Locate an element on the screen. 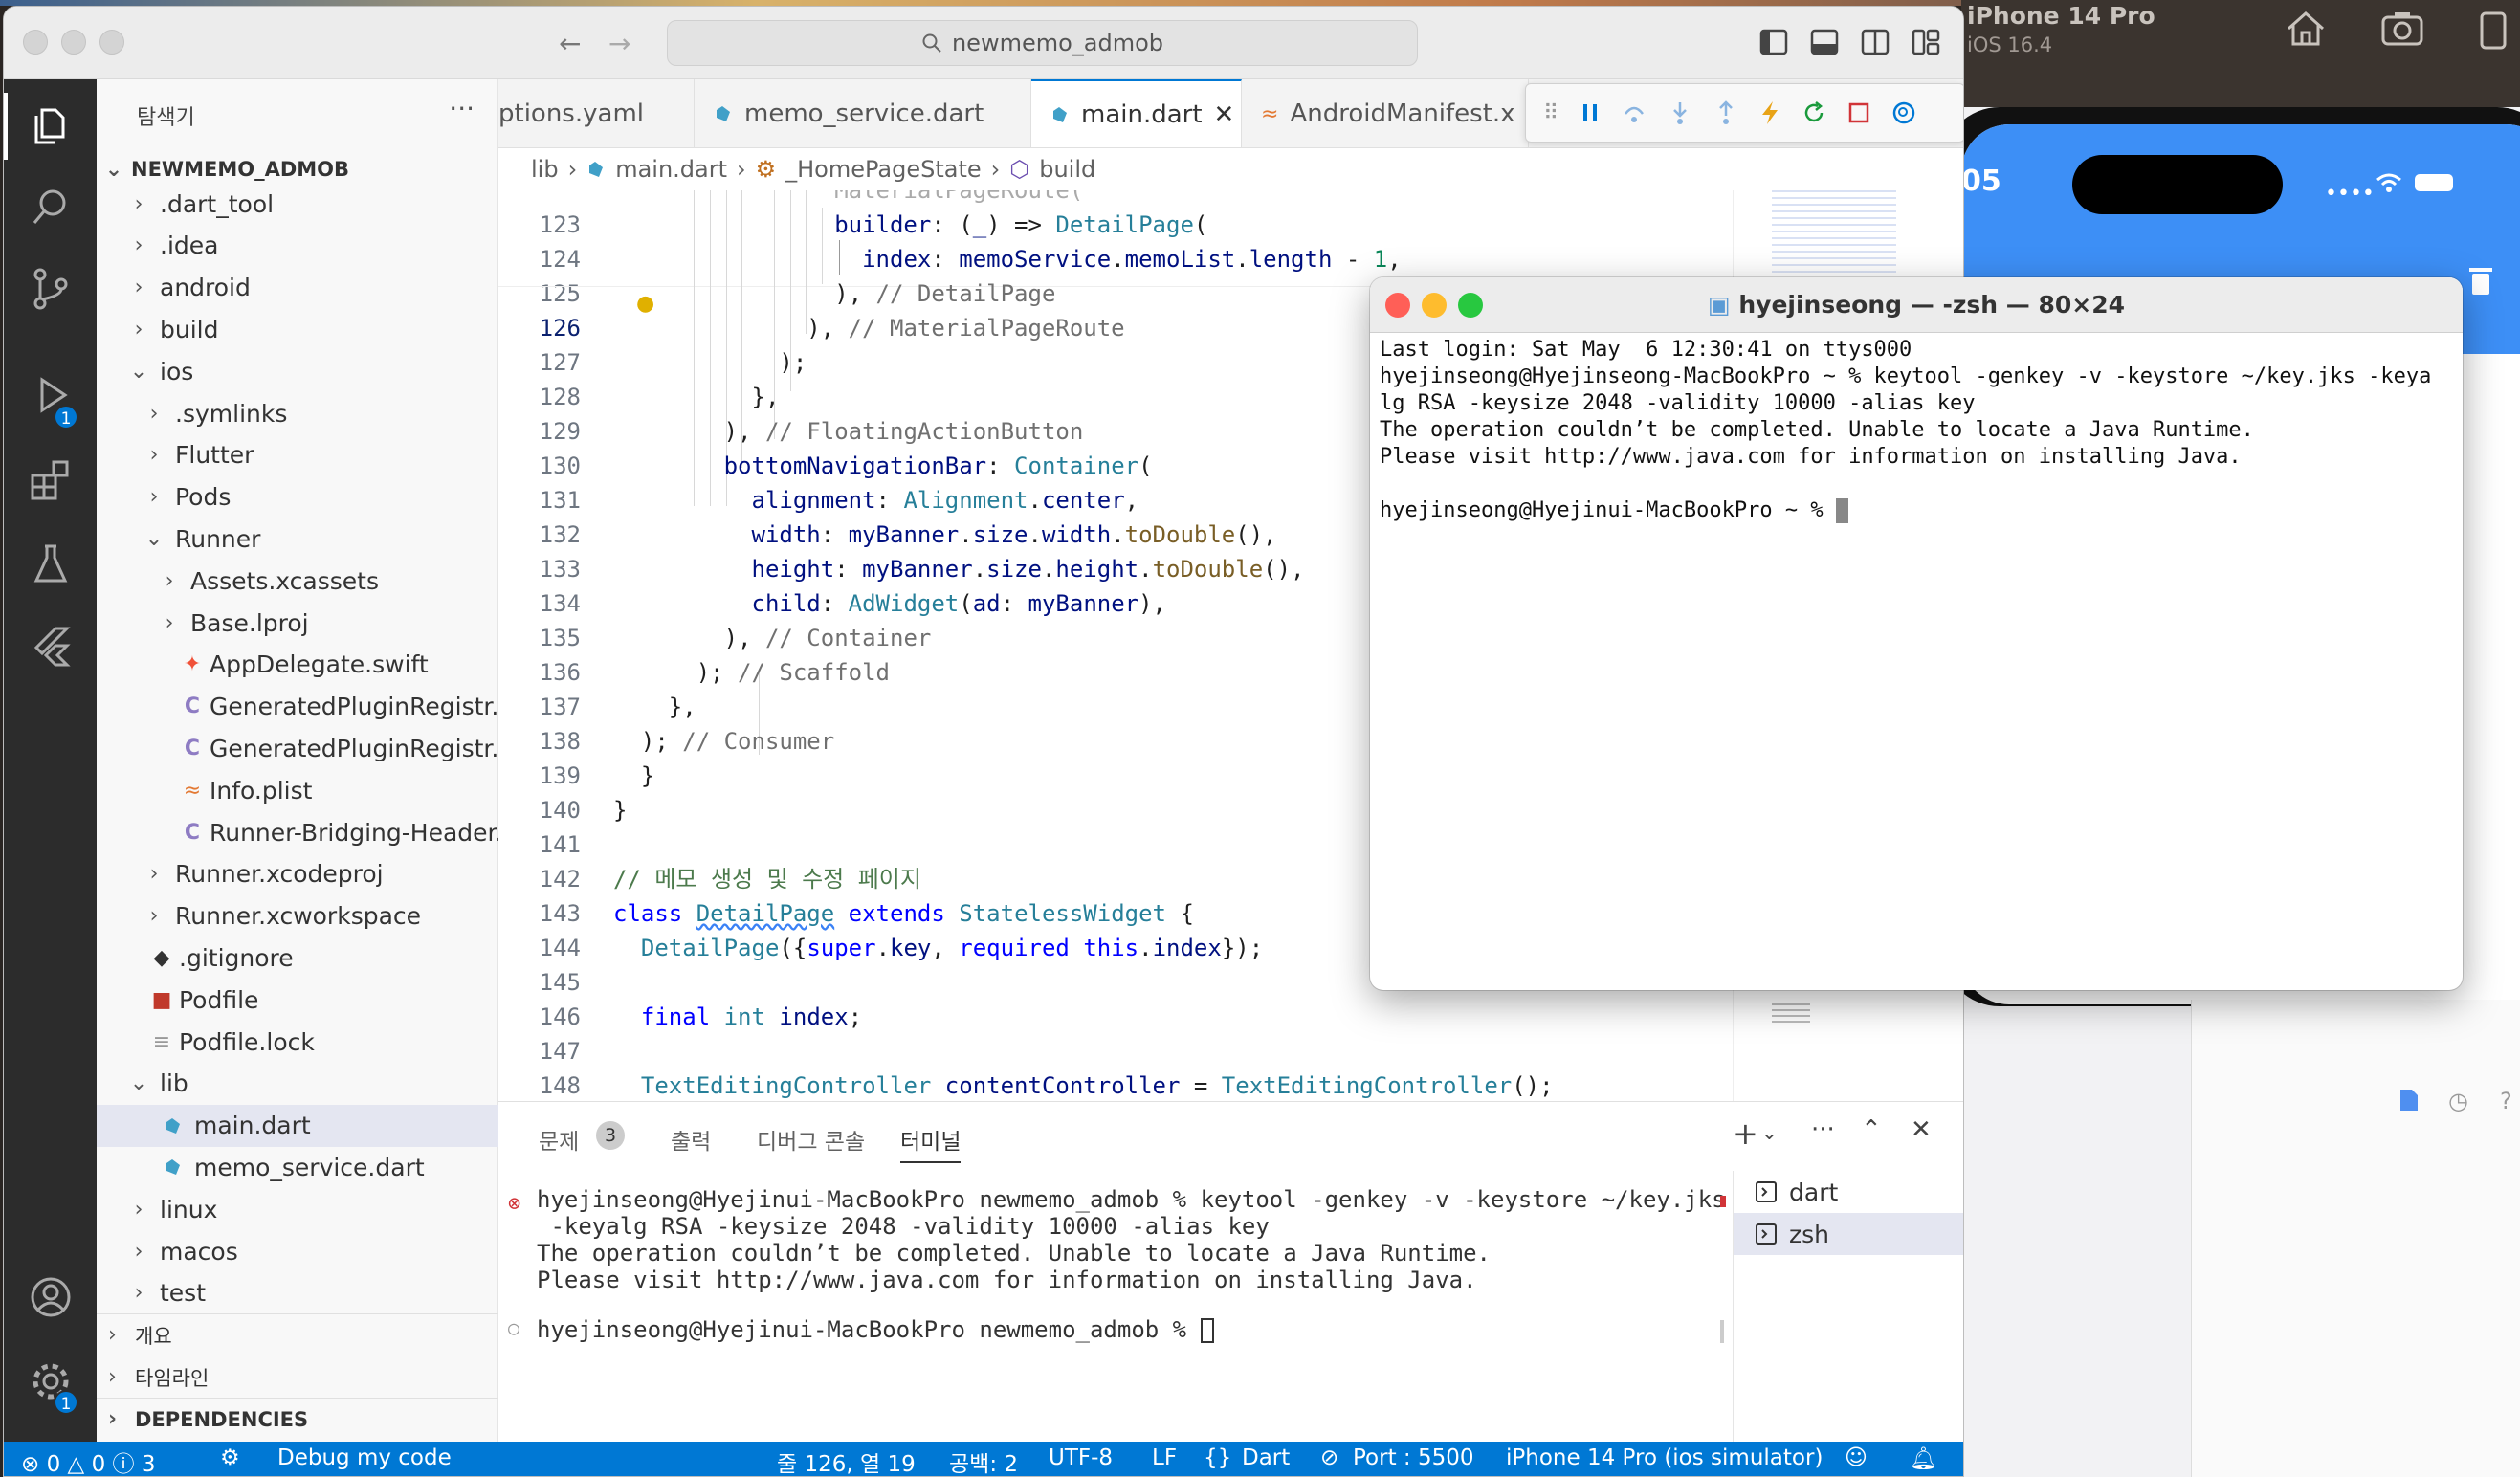 The image size is (2520, 1477). flutter-icon is located at coordinates (51, 647).